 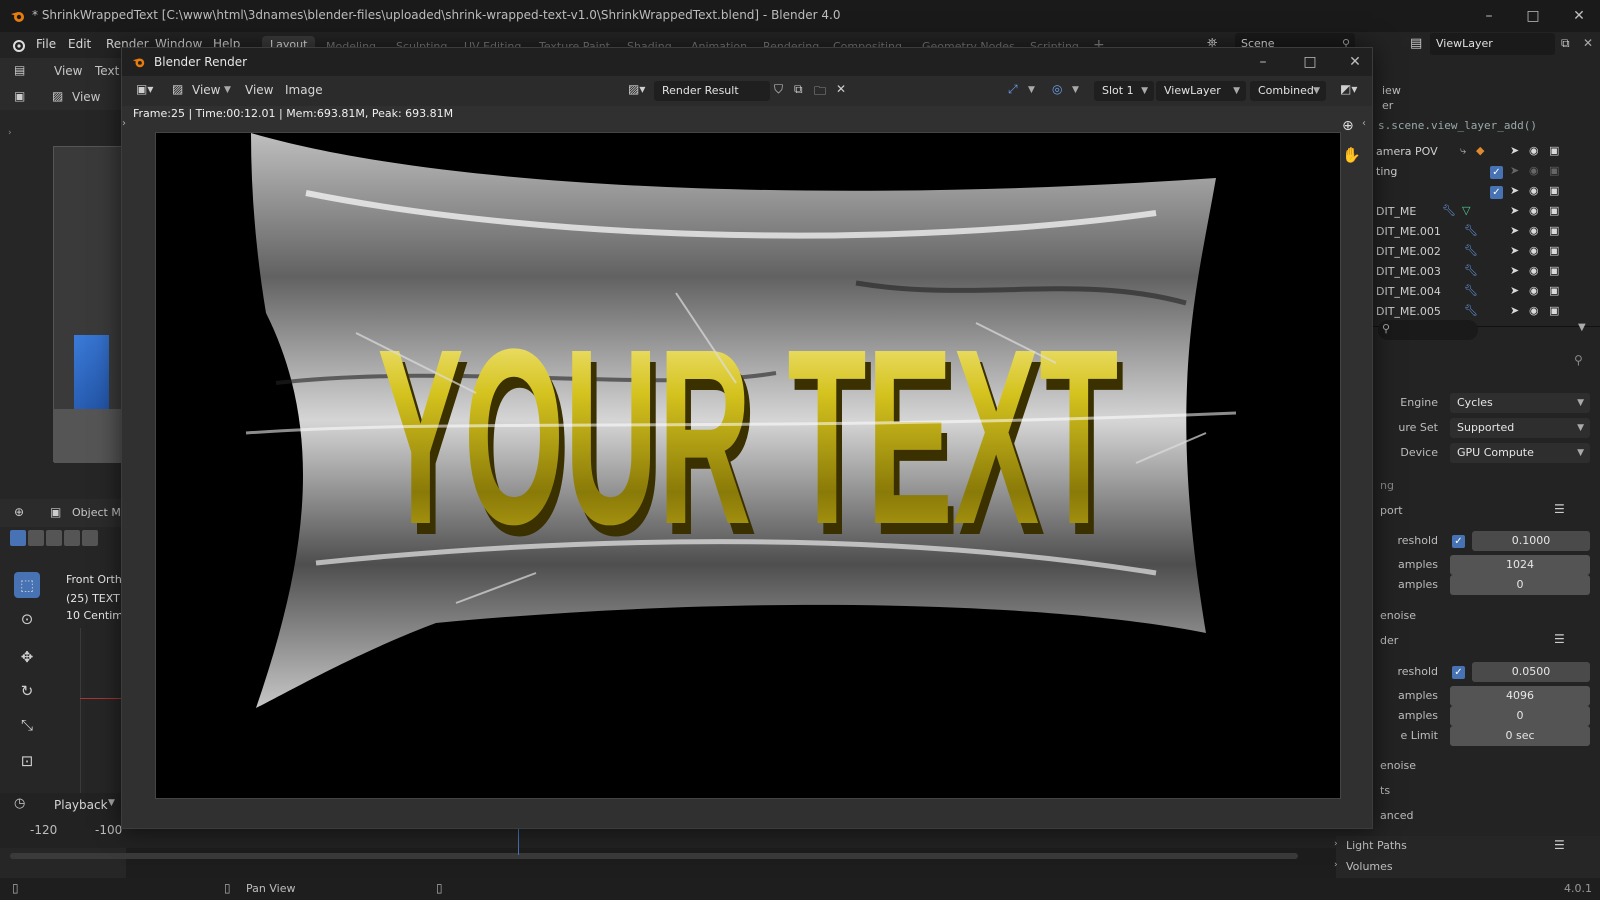 What do you see at coordinates (1486, 292) in the screenshot?
I see `outliner-row: DIT_ME.004 🔧︎ ➤ ◉ ▣` at bounding box center [1486, 292].